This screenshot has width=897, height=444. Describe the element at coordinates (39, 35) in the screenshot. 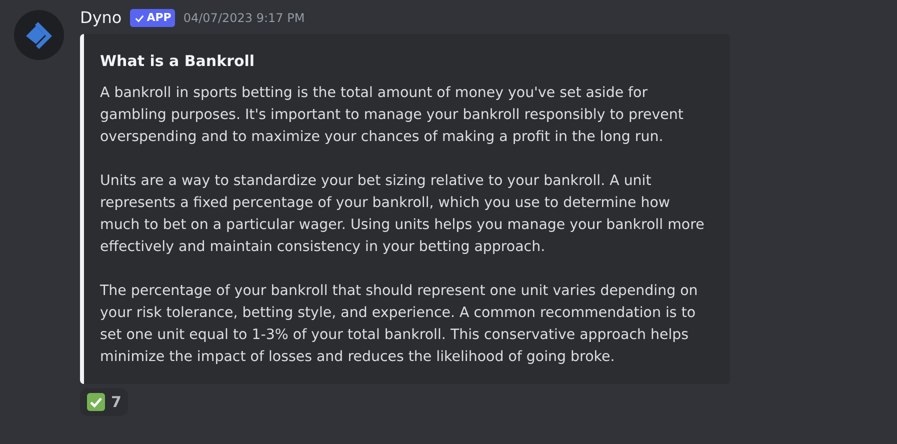

I see `avatar-icon` at that location.